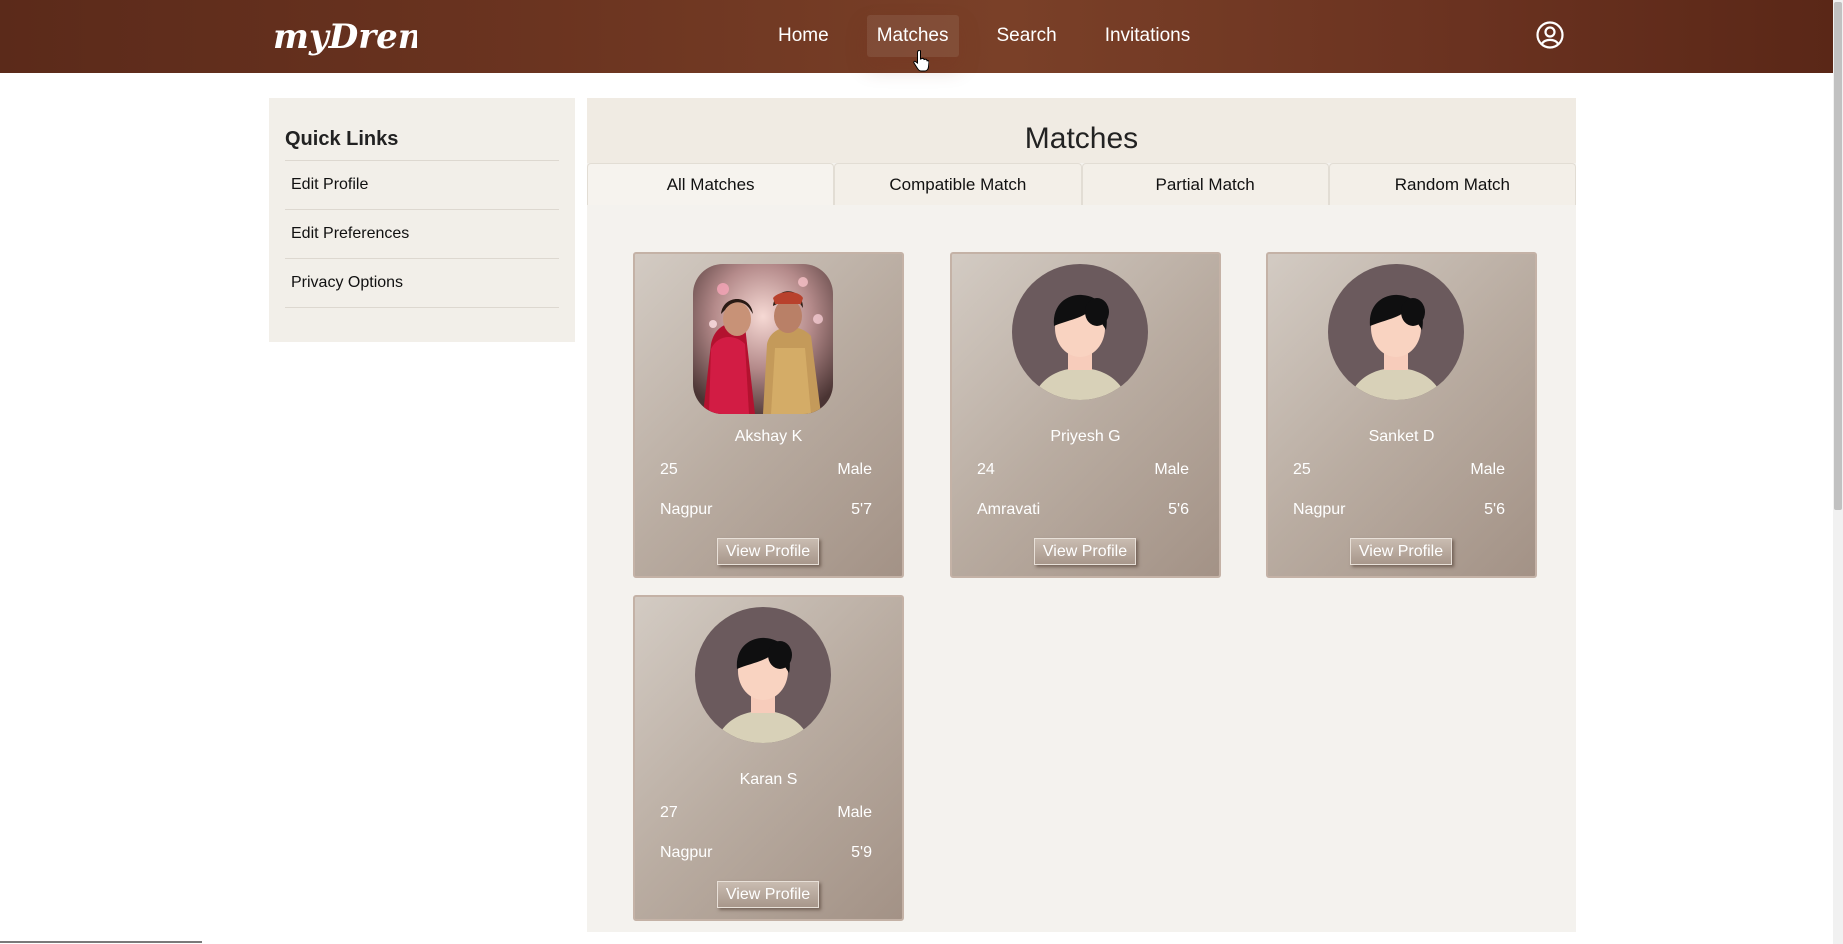 The image size is (1843, 944). What do you see at coordinates (1401, 415) in the screenshot?
I see `match-card: Sanket D 25 Male Nagpur 5'6 View Profile` at bounding box center [1401, 415].